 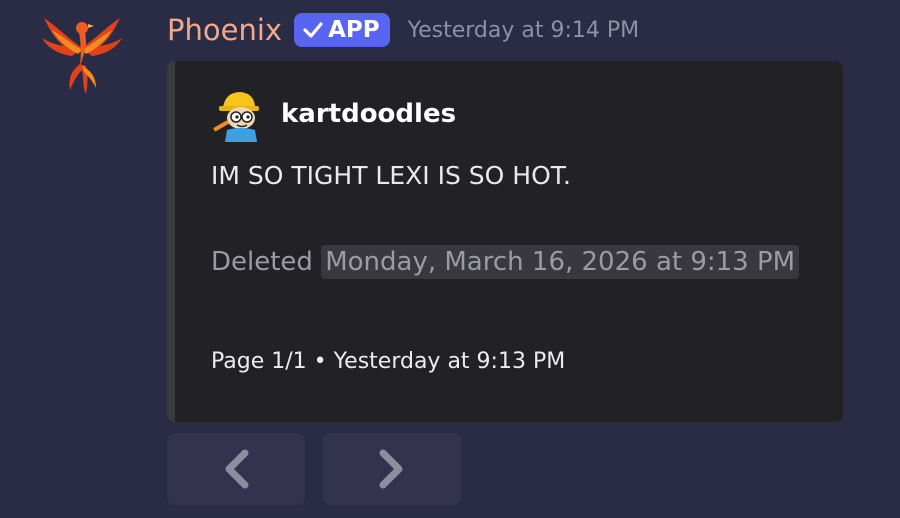 I want to click on embed-author: kartdoodles, so click(x=333, y=114).